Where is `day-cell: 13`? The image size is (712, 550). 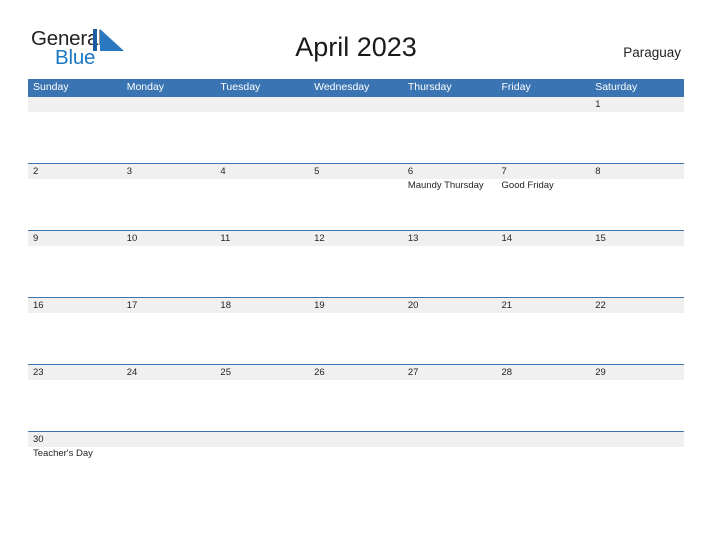
day-cell: 13 is located at coordinates (449, 238).